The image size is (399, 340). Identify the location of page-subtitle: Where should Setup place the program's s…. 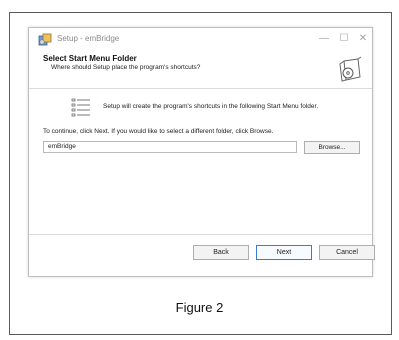
(126, 67).